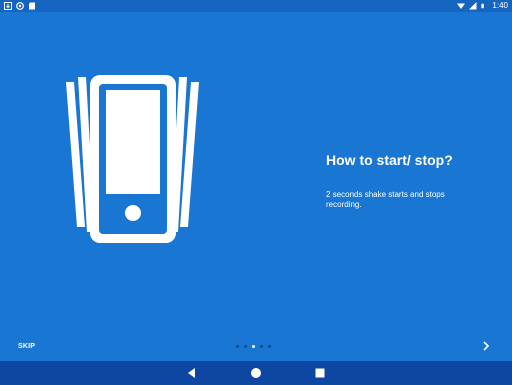 This screenshot has width=512, height=385. I want to click on status-time: 1:40, so click(500, 5).